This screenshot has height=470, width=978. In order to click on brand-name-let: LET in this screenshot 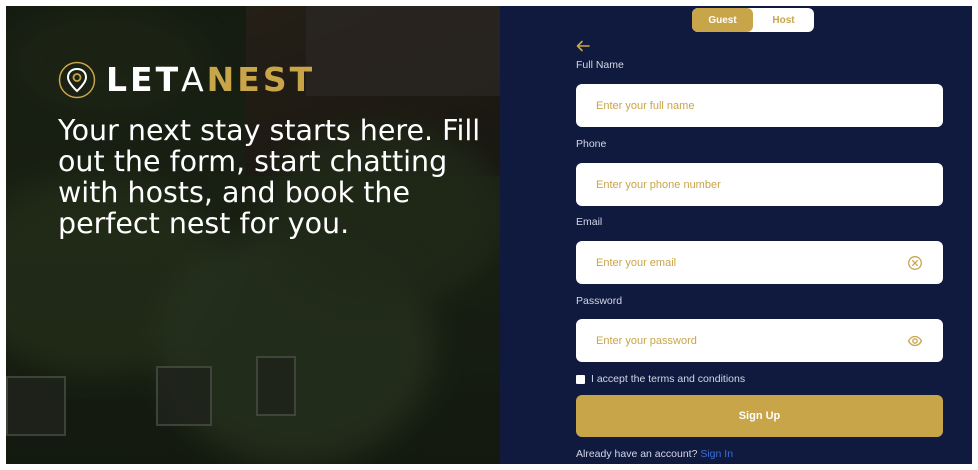, I will do `click(144, 79)`.